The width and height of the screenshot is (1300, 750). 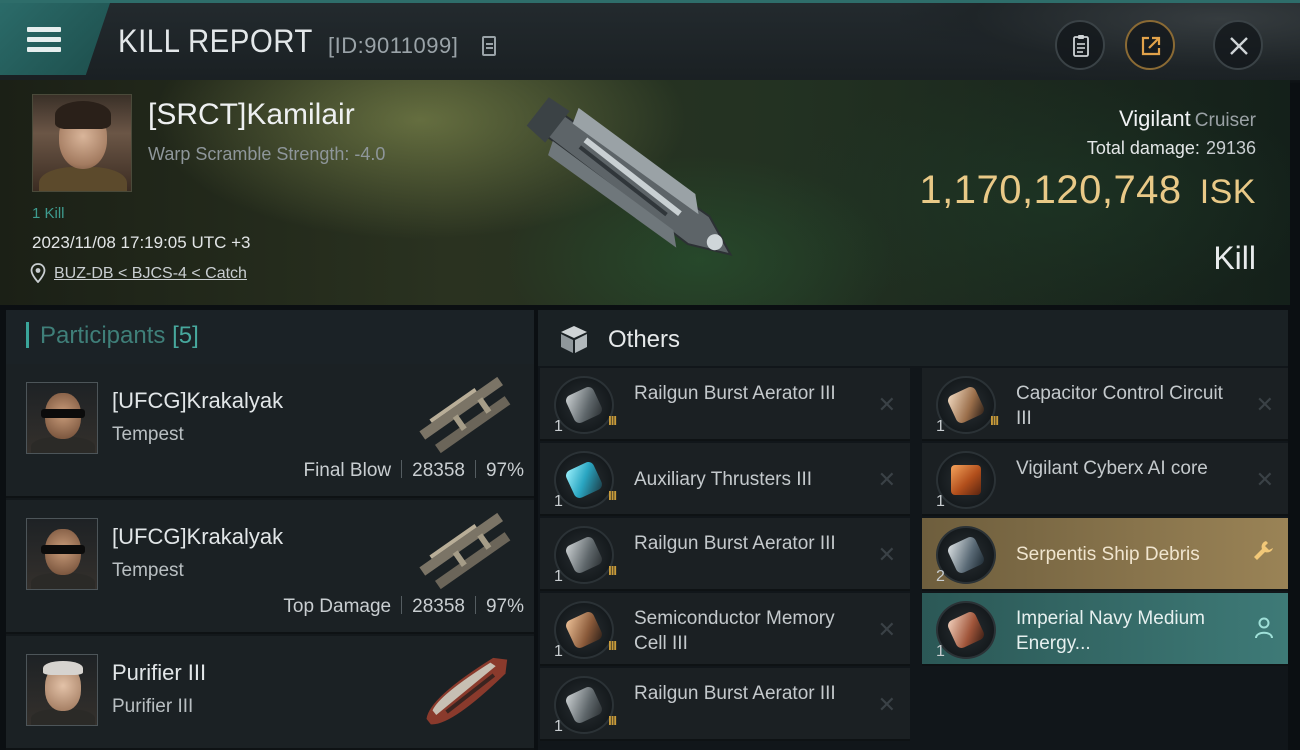 What do you see at coordinates (1155, 118) in the screenshot?
I see `ship-name: Vigilant` at bounding box center [1155, 118].